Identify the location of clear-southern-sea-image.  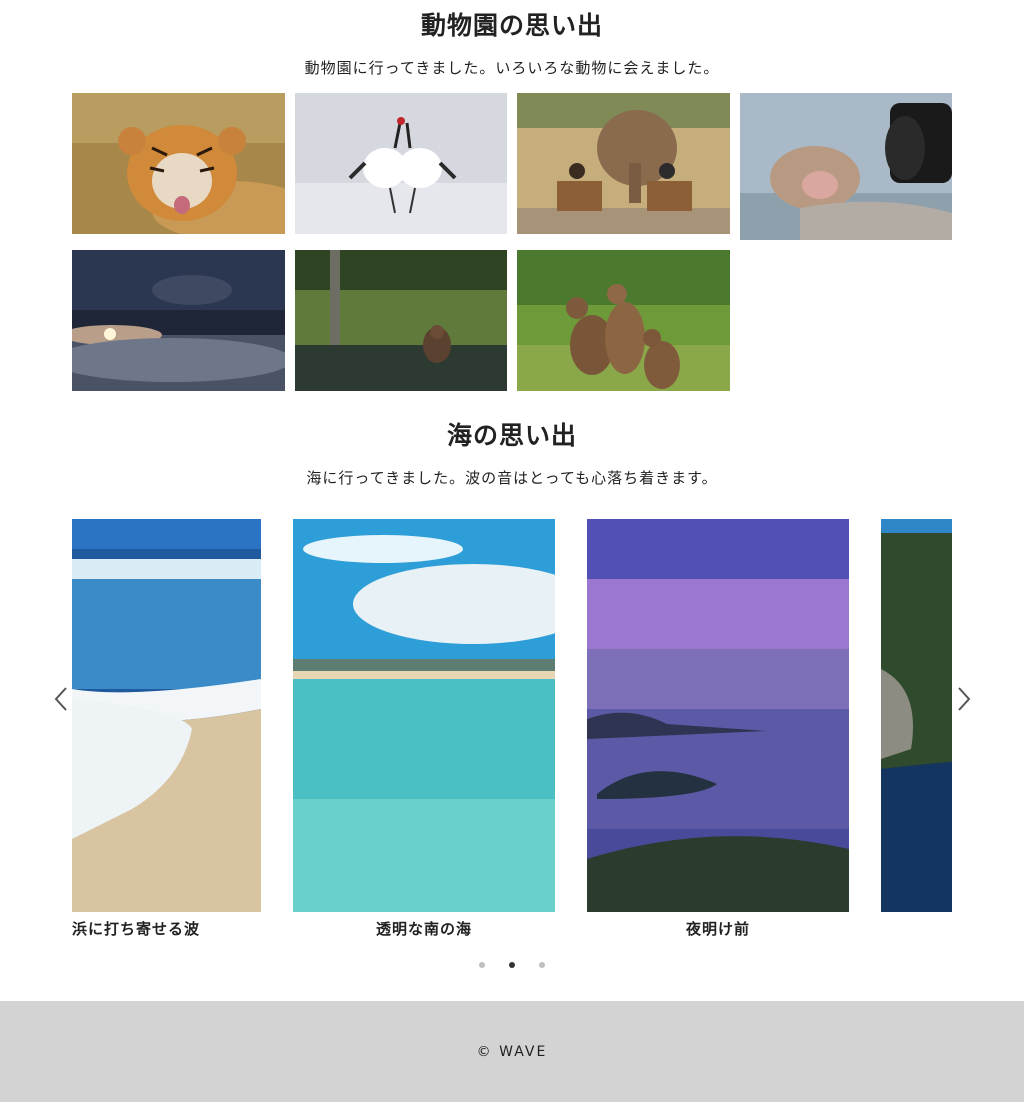
(424, 715).